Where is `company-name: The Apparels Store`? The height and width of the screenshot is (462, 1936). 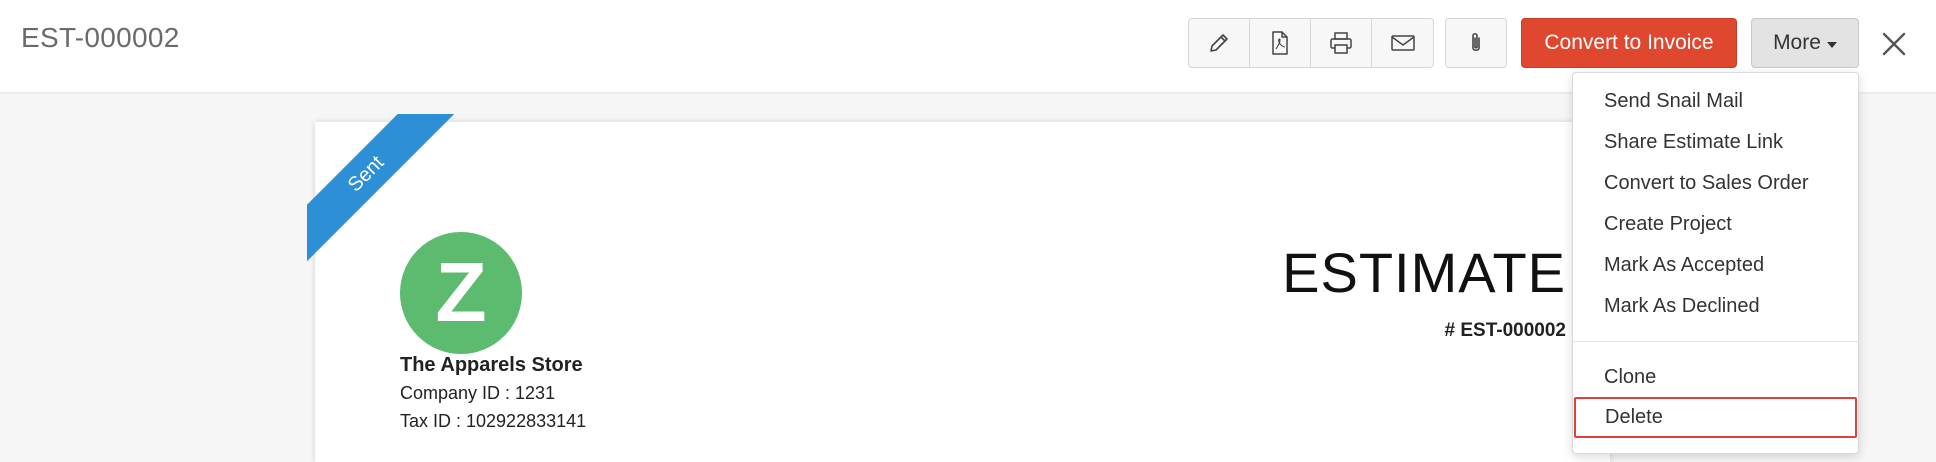
company-name: The Apparels Store is located at coordinates (491, 365).